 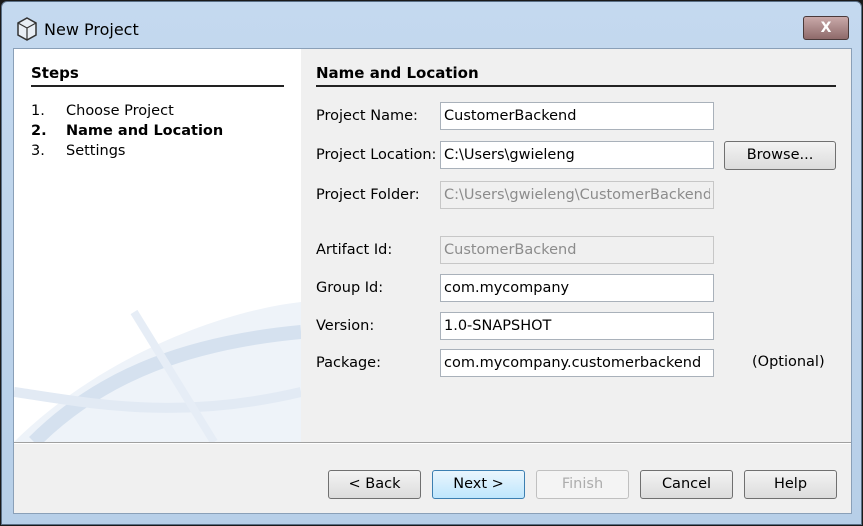 What do you see at coordinates (38, 151) in the screenshot?
I see `step-number: 3.` at bounding box center [38, 151].